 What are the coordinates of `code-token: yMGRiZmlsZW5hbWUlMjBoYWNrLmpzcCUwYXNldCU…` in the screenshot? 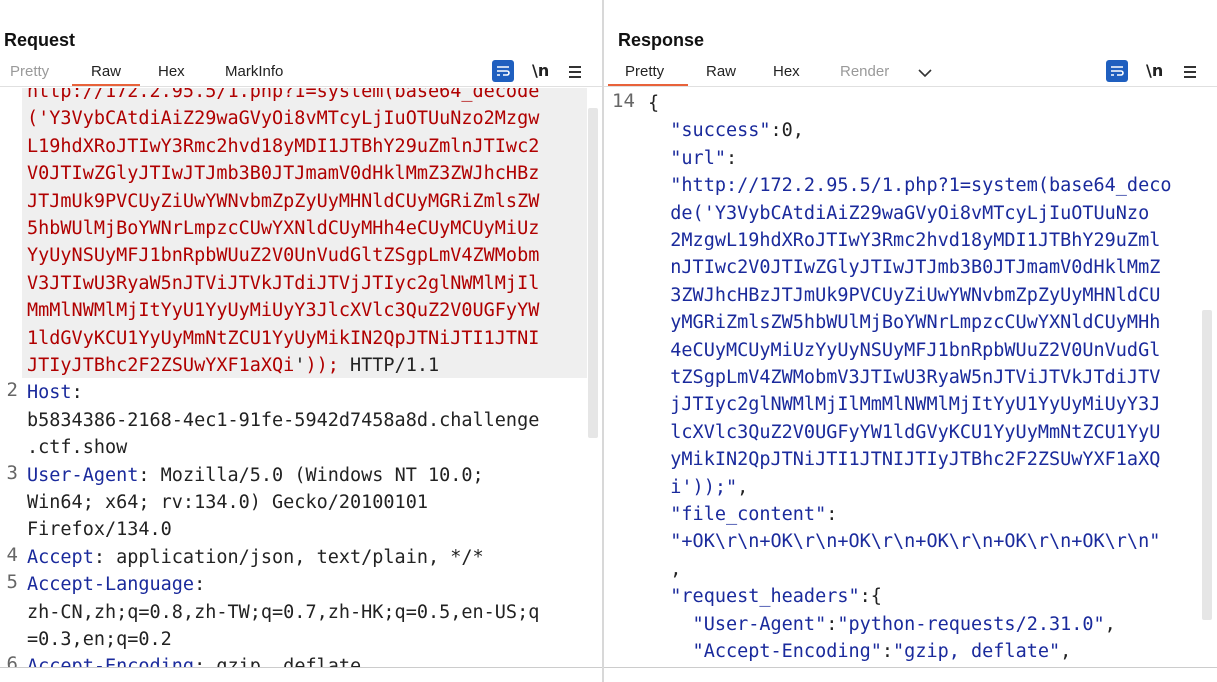 It's located at (904, 323).